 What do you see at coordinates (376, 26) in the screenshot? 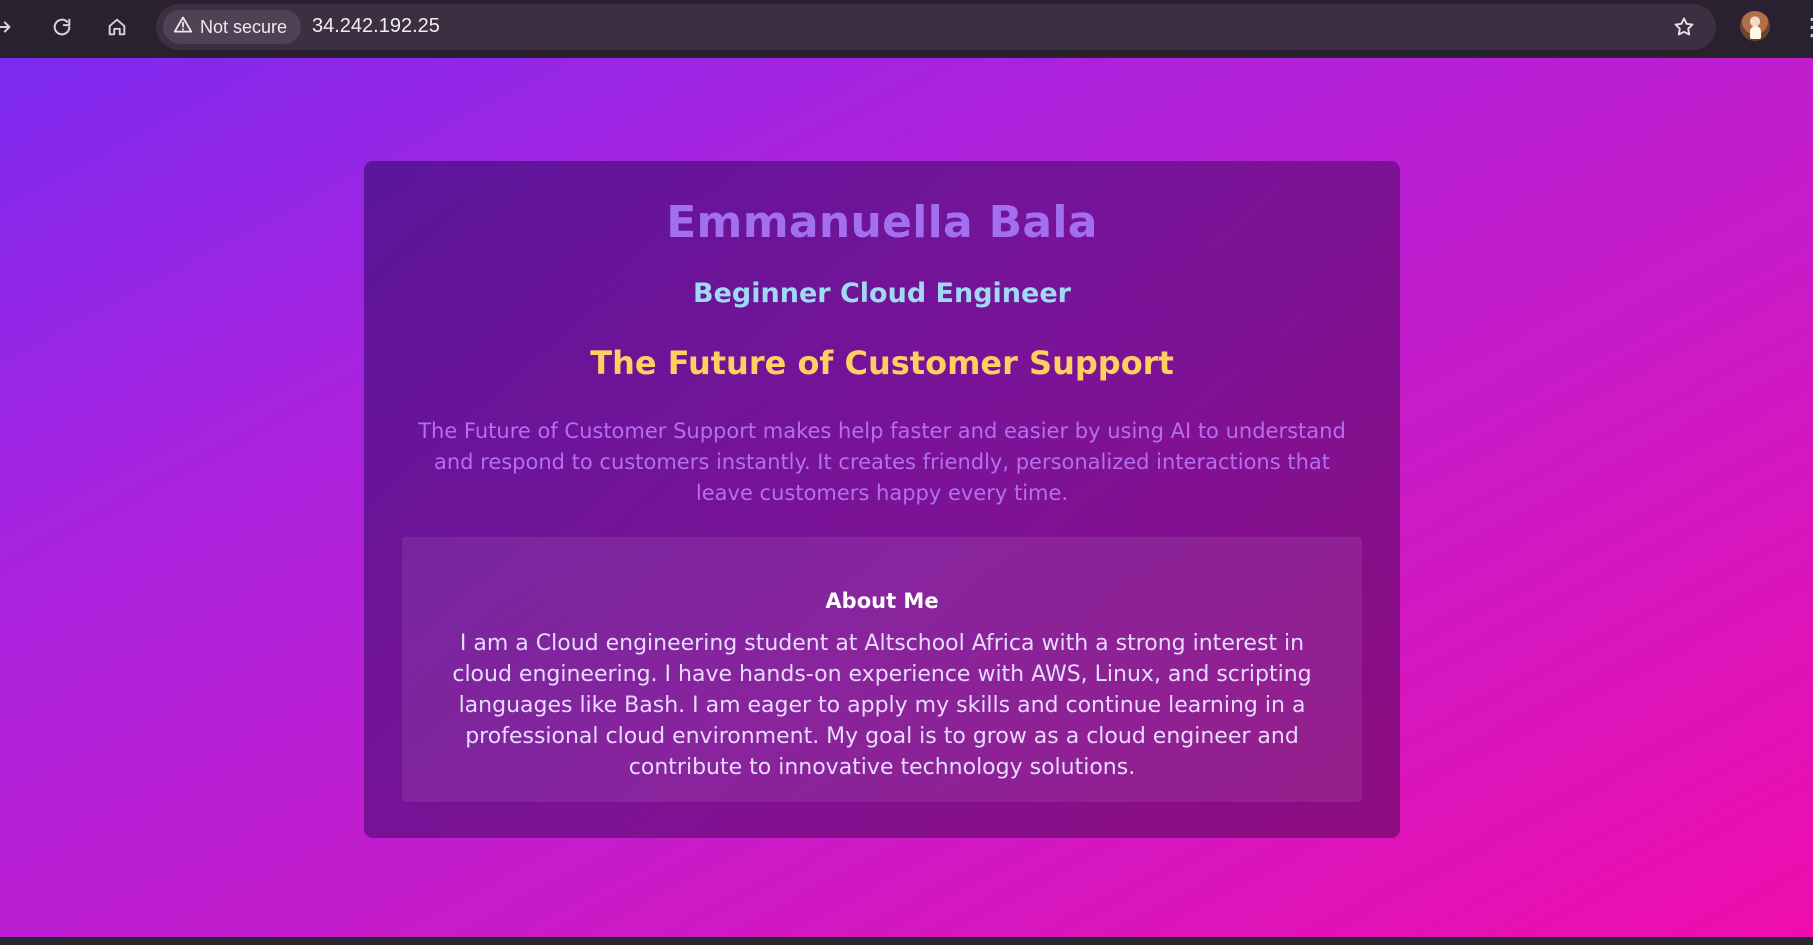
I see `url-text: 34.242.192.25` at bounding box center [376, 26].